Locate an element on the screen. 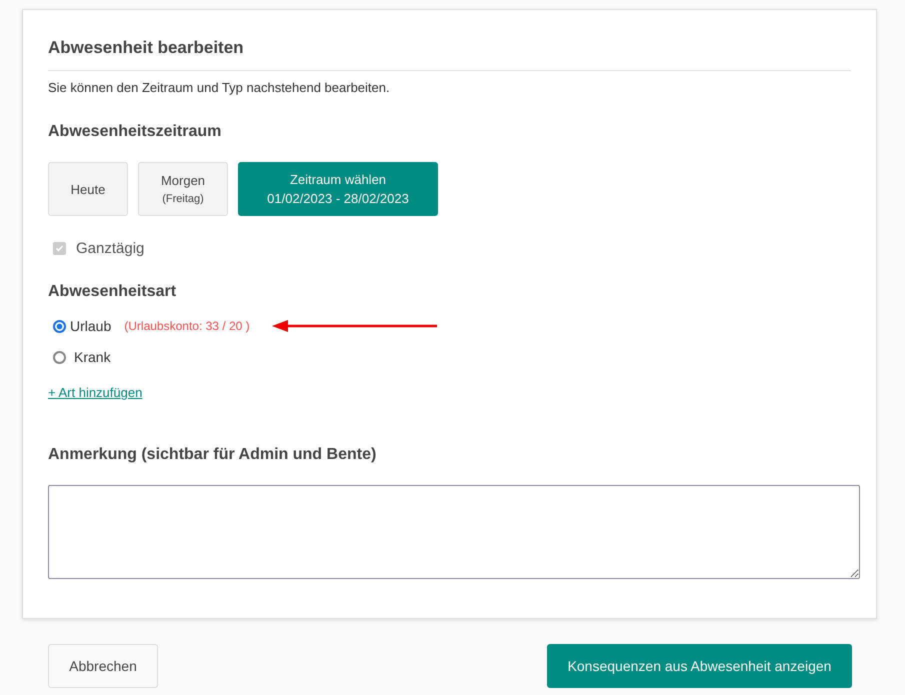  note-field is located at coordinates (454, 532).